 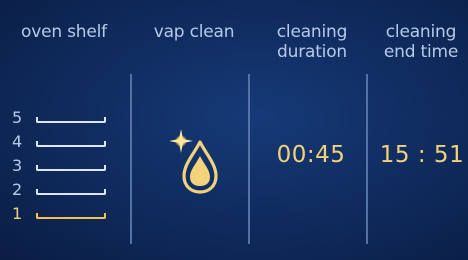 What do you see at coordinates (312, 52) in the screenshot?
I see `cleaning-duration-label-line2: duration` at bounding box center [312, 52].